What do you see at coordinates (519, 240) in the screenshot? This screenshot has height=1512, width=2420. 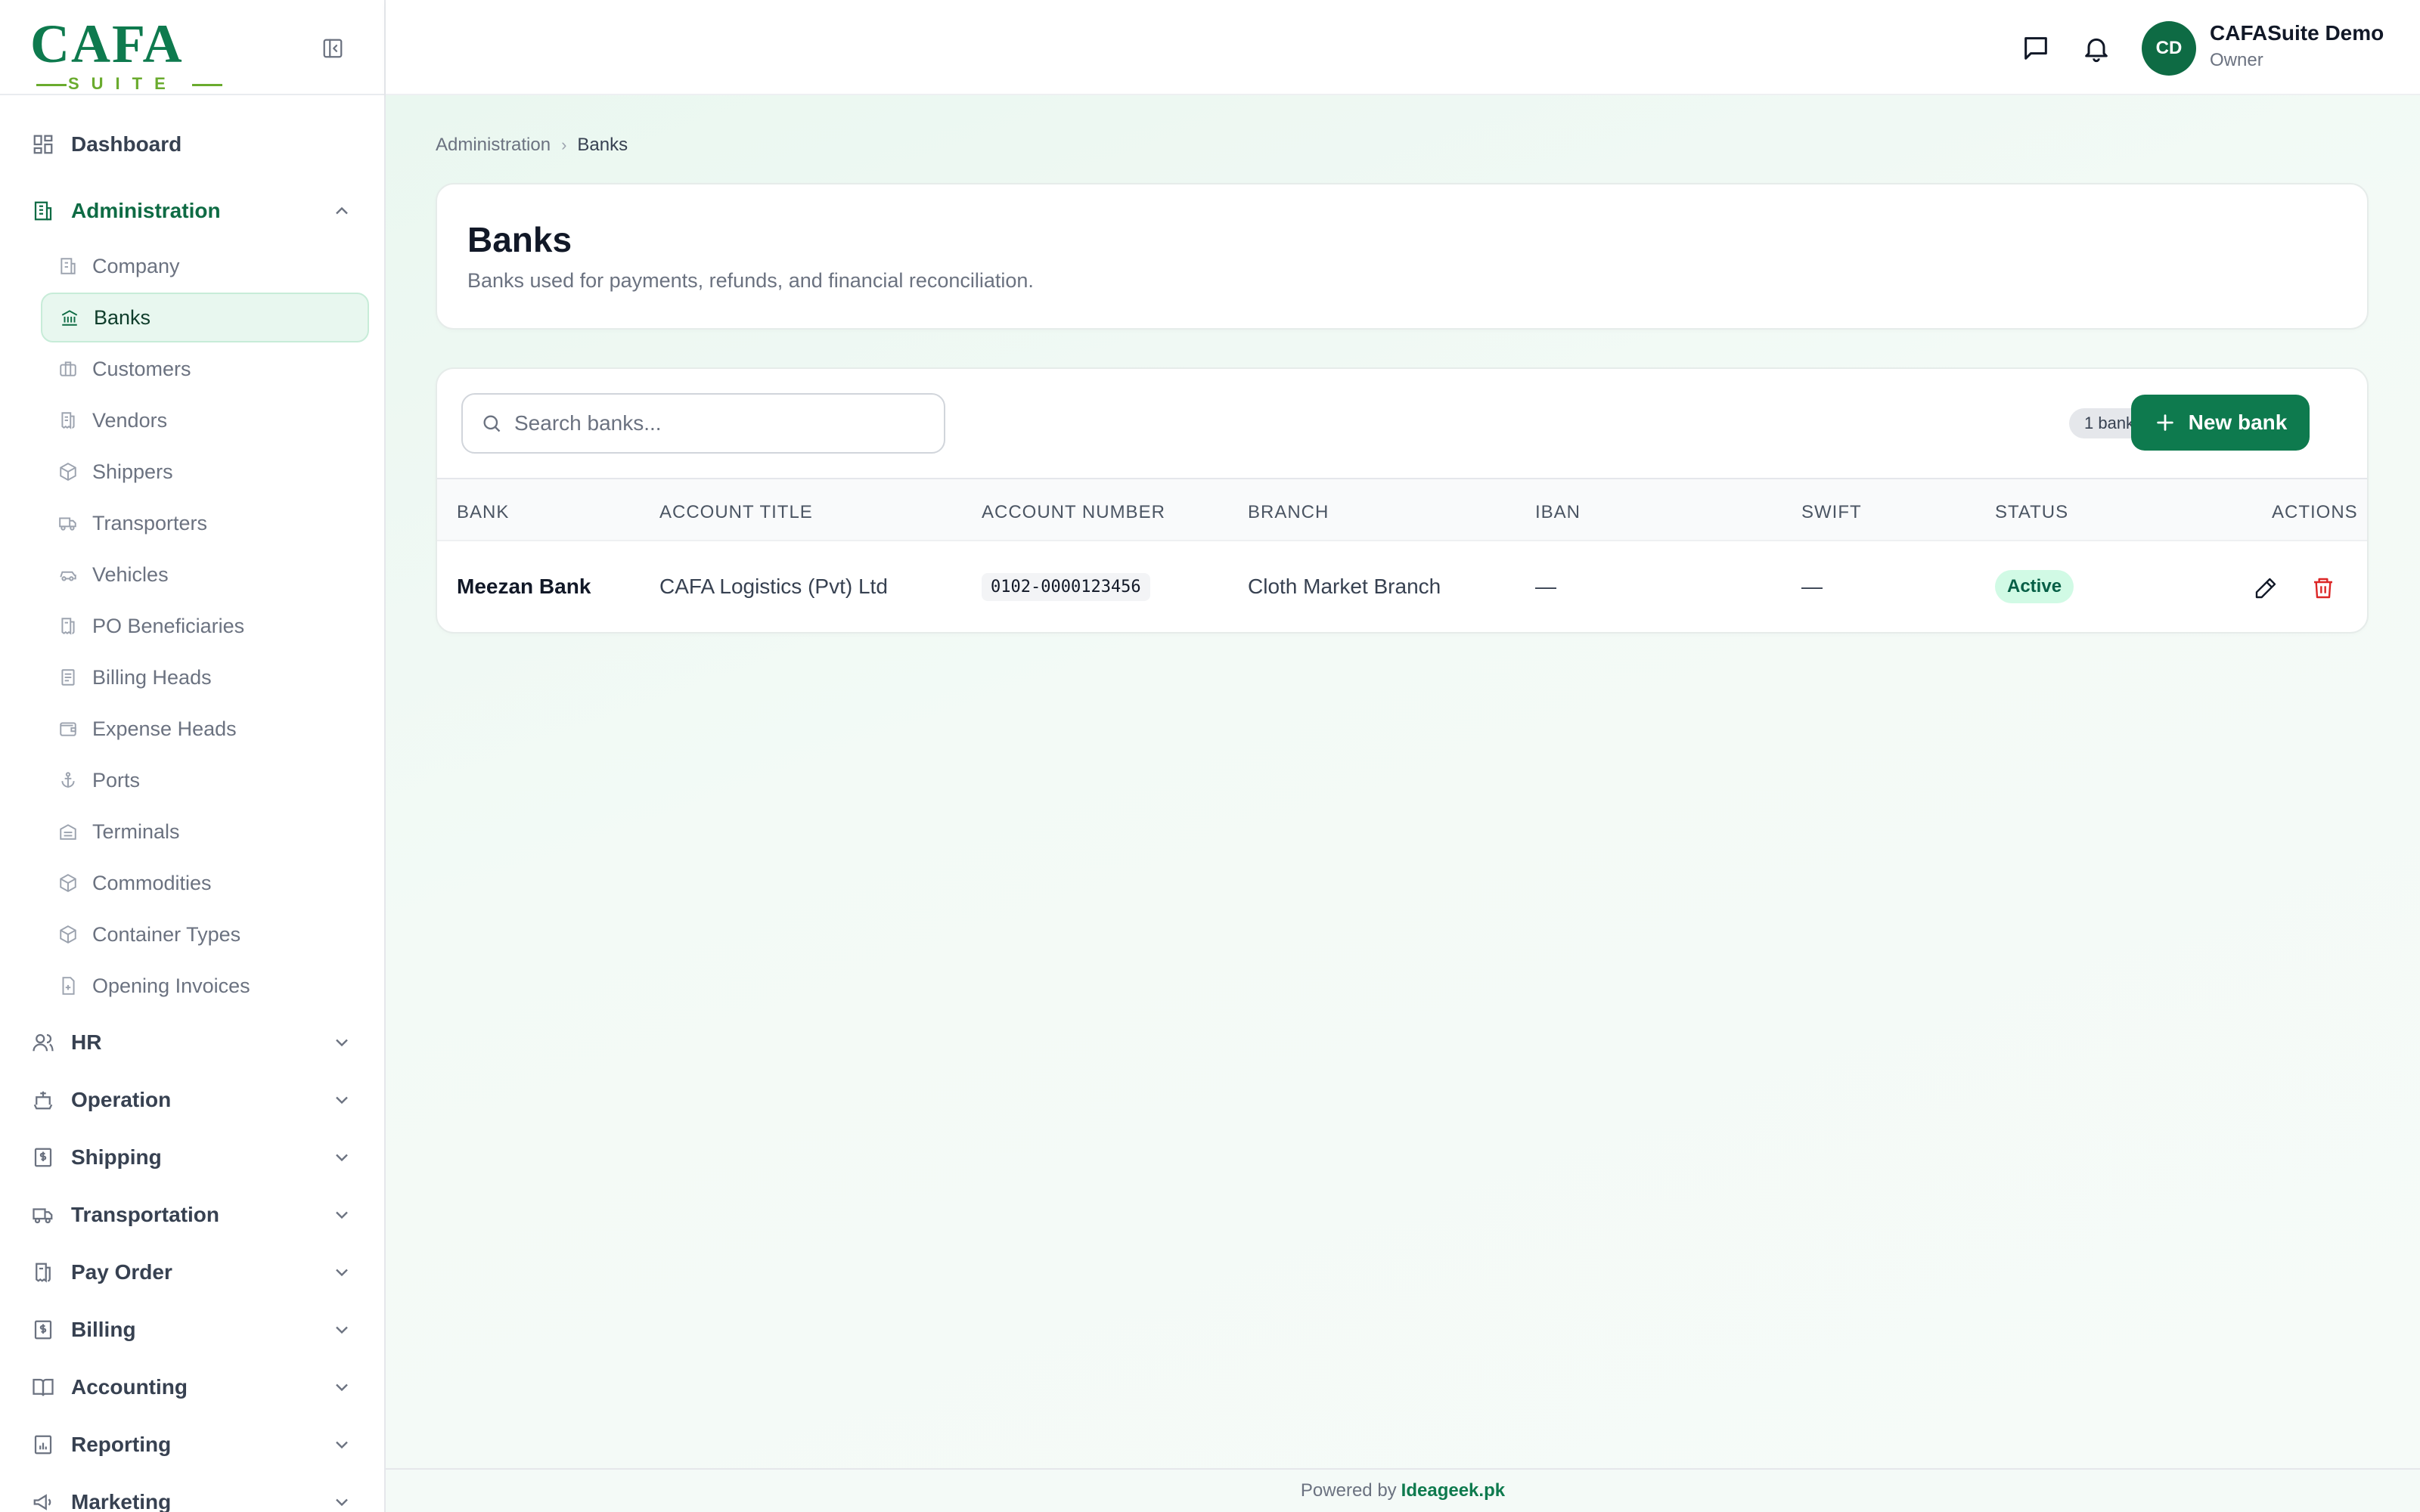 I see `page-title: Banks` at bounding box center [519, 240].